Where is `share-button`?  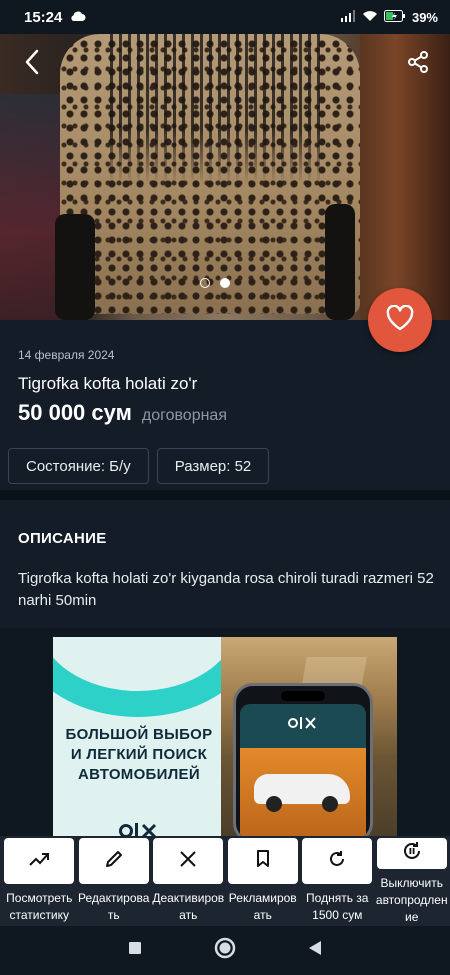 share-button is located at coordinates (418, 64).